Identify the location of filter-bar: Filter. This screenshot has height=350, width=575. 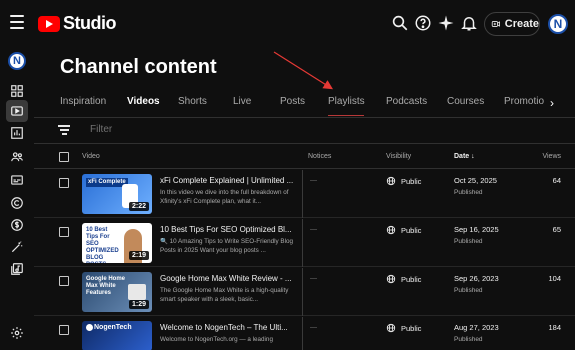
(304, 131).